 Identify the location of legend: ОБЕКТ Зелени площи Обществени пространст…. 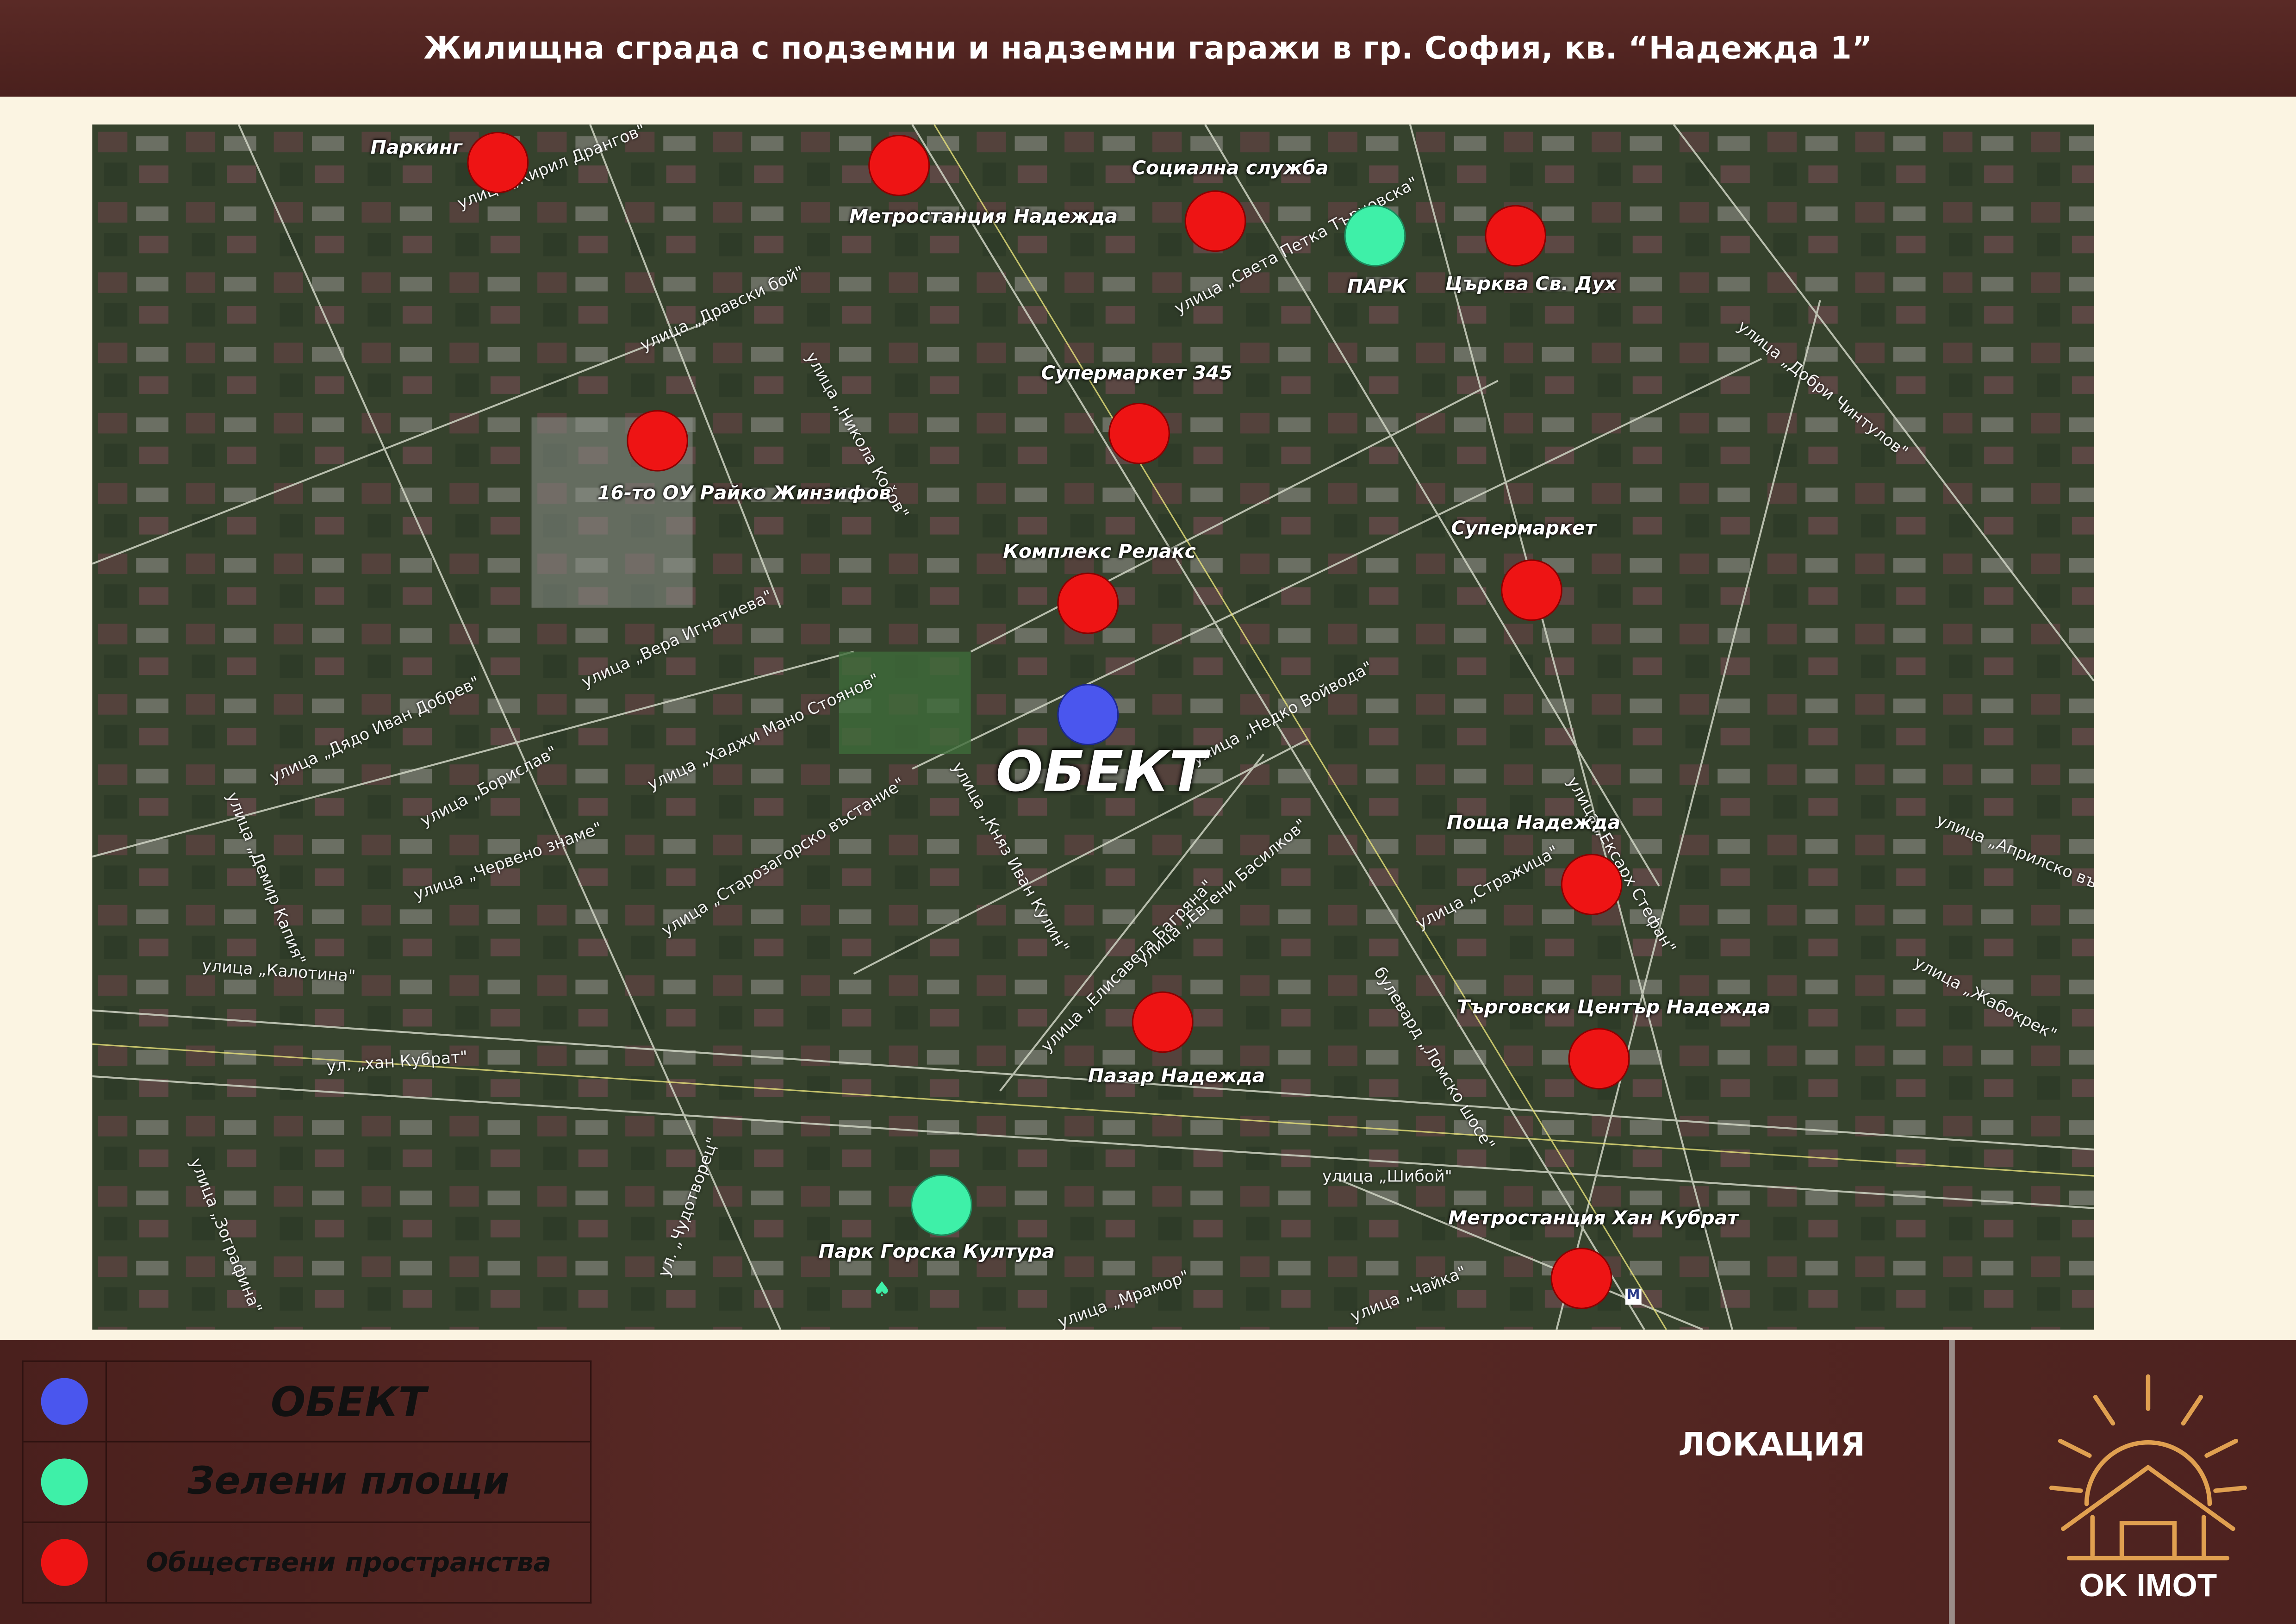
(307, 1482).